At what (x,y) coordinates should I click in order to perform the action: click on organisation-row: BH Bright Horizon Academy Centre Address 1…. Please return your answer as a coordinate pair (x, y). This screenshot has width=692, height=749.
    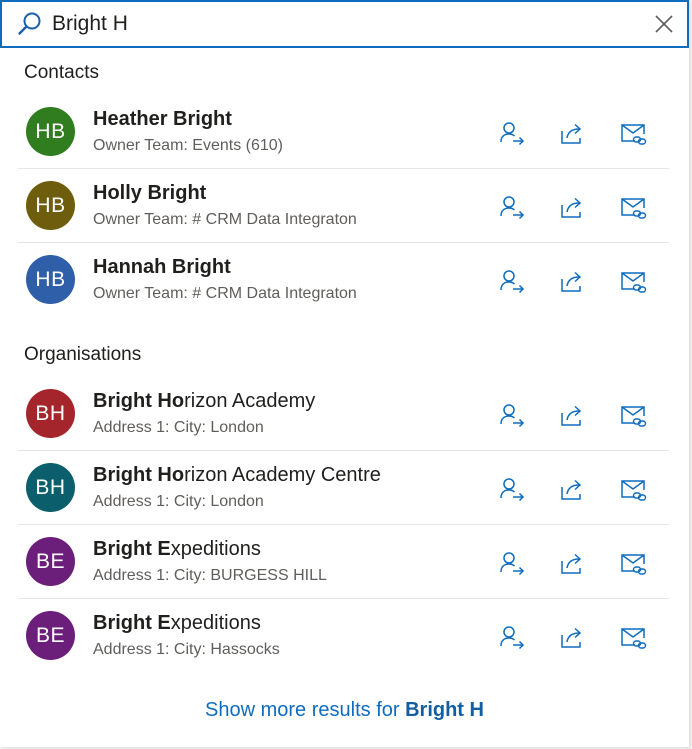
    Looking at the image, I should click on (343, 488).